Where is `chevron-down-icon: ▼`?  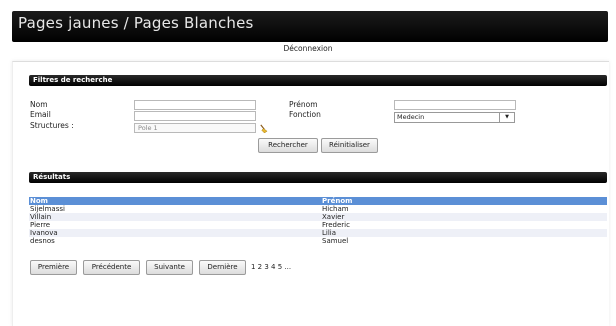 chevron-down-icon: ▼ is located at coordinates (506, 117).